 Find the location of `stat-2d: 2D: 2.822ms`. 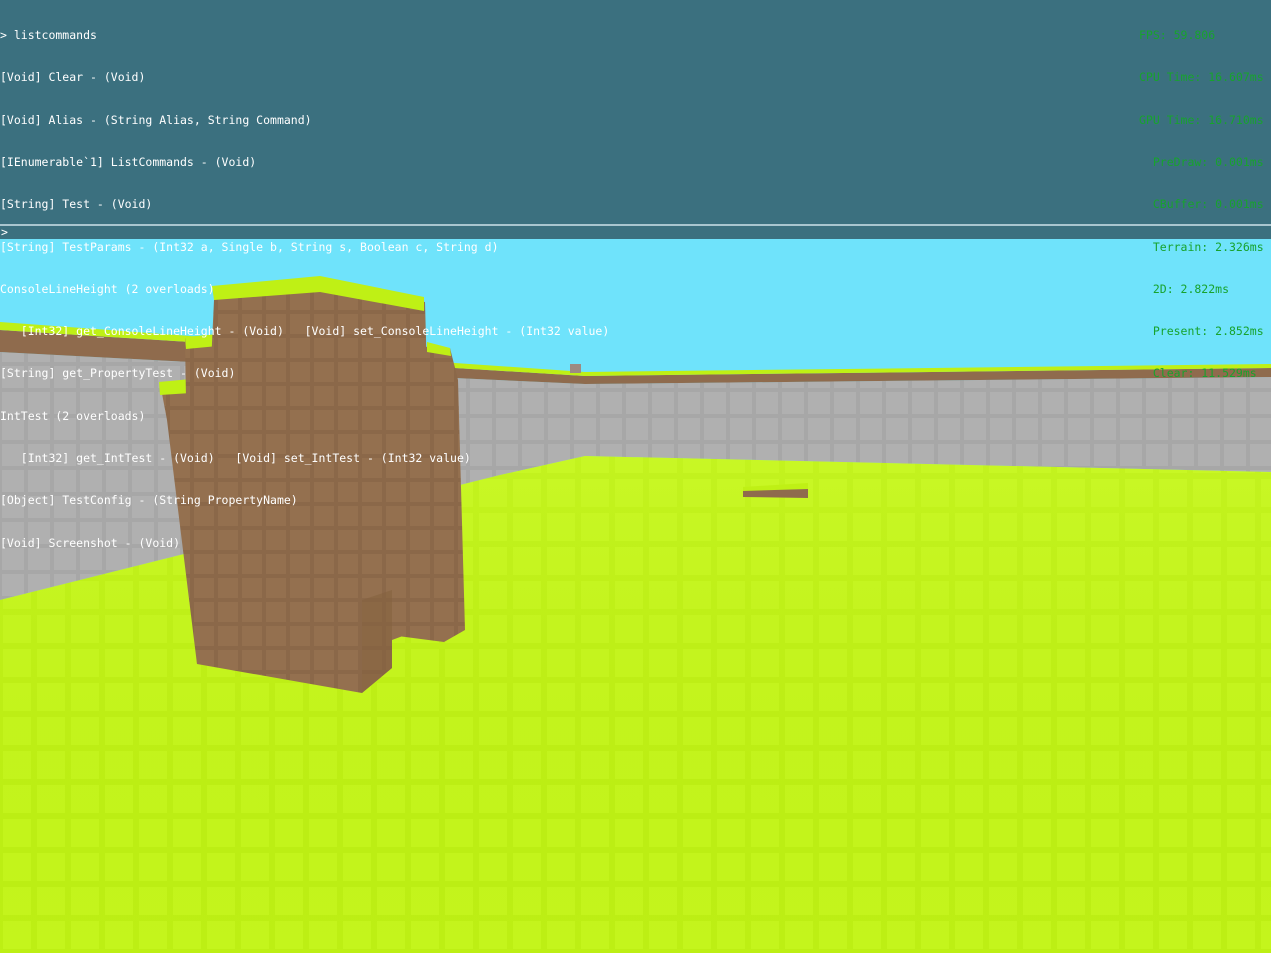

stat-2d: 2D: 2.822ms is located at coordinates (1184, 288).